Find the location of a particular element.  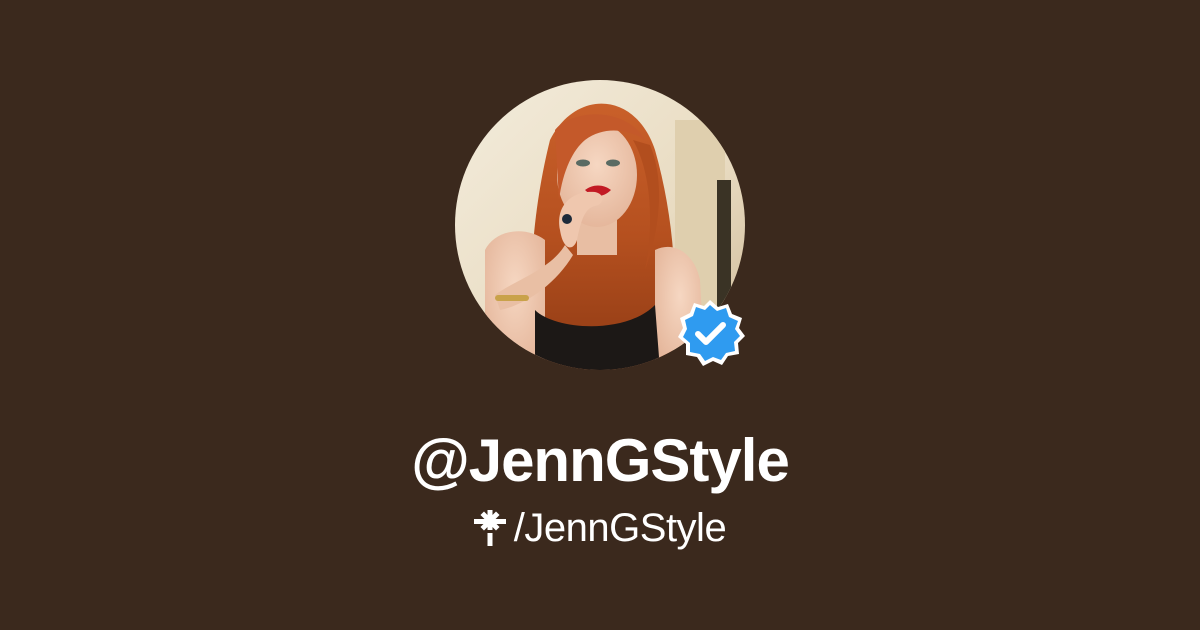

verified-check-icon is located at coordinates (710, 333).